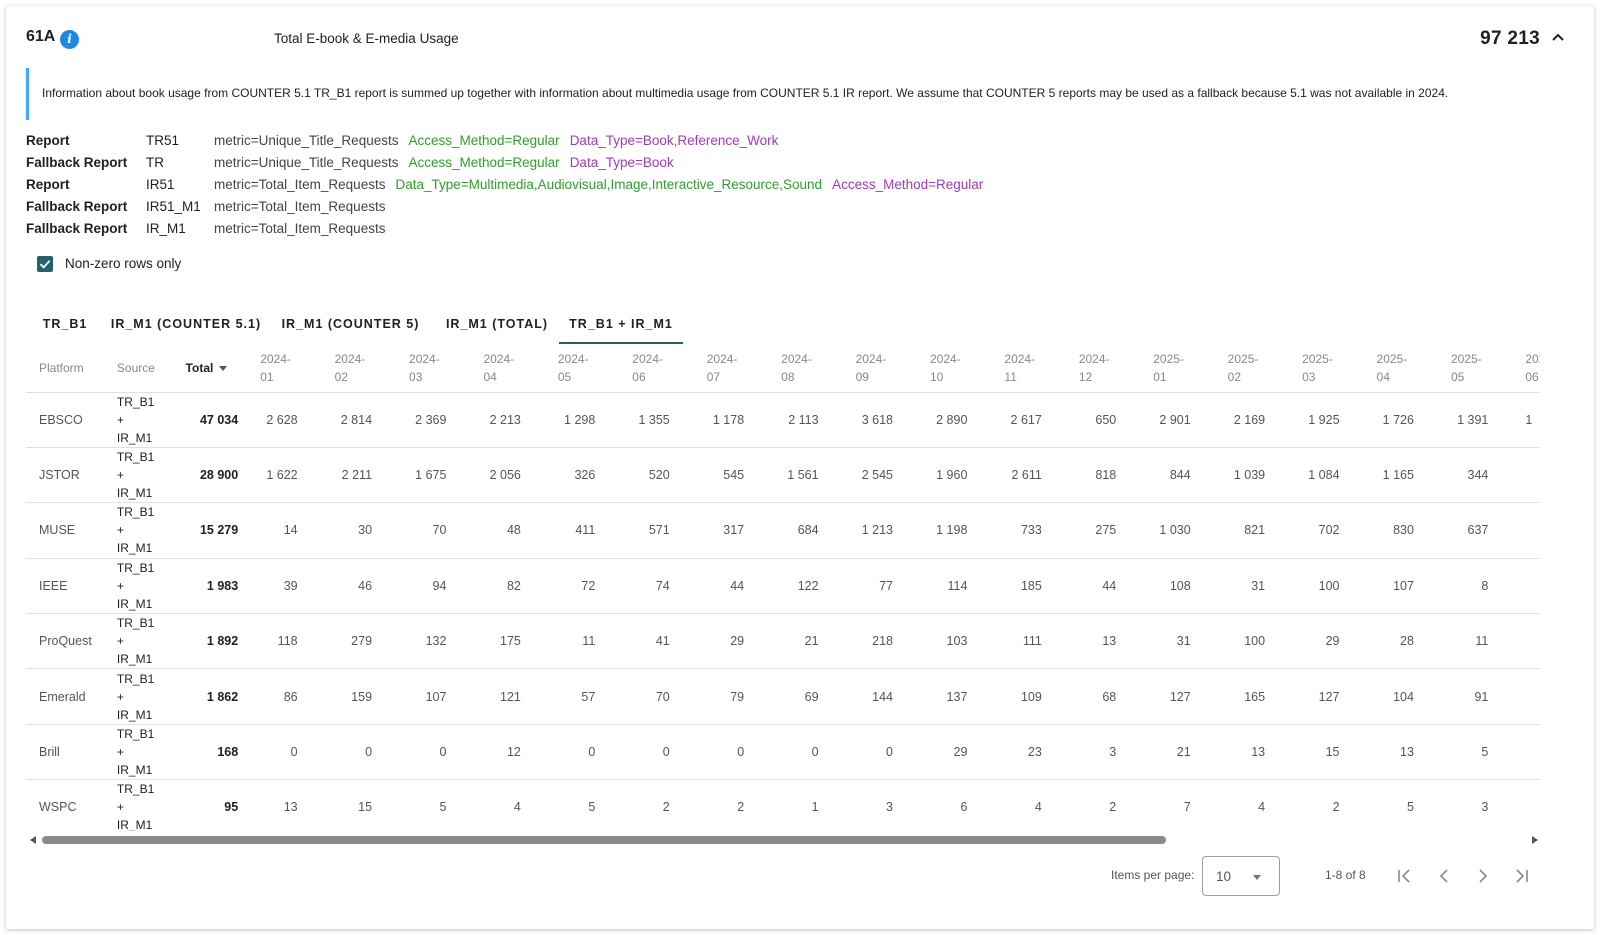  What do you see at coordinates (506, 368) in the screenshot?
I see `column-header-month: 2024- 04` at bounding box center [506, 368].